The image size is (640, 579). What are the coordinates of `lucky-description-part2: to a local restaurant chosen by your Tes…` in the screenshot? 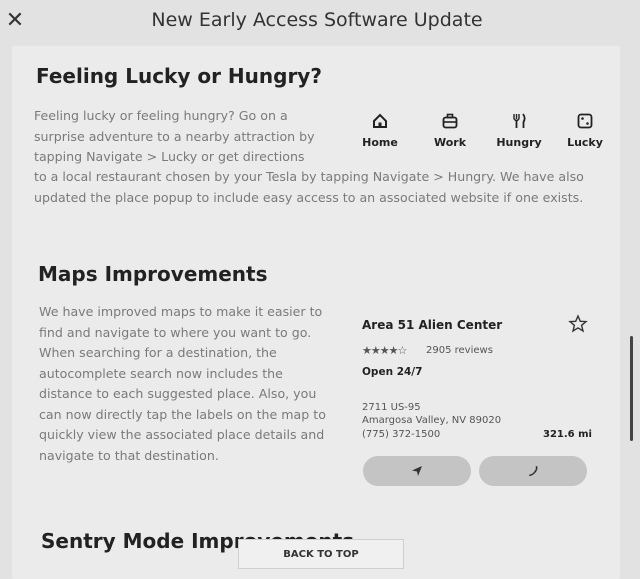 It's located at (309, 187).